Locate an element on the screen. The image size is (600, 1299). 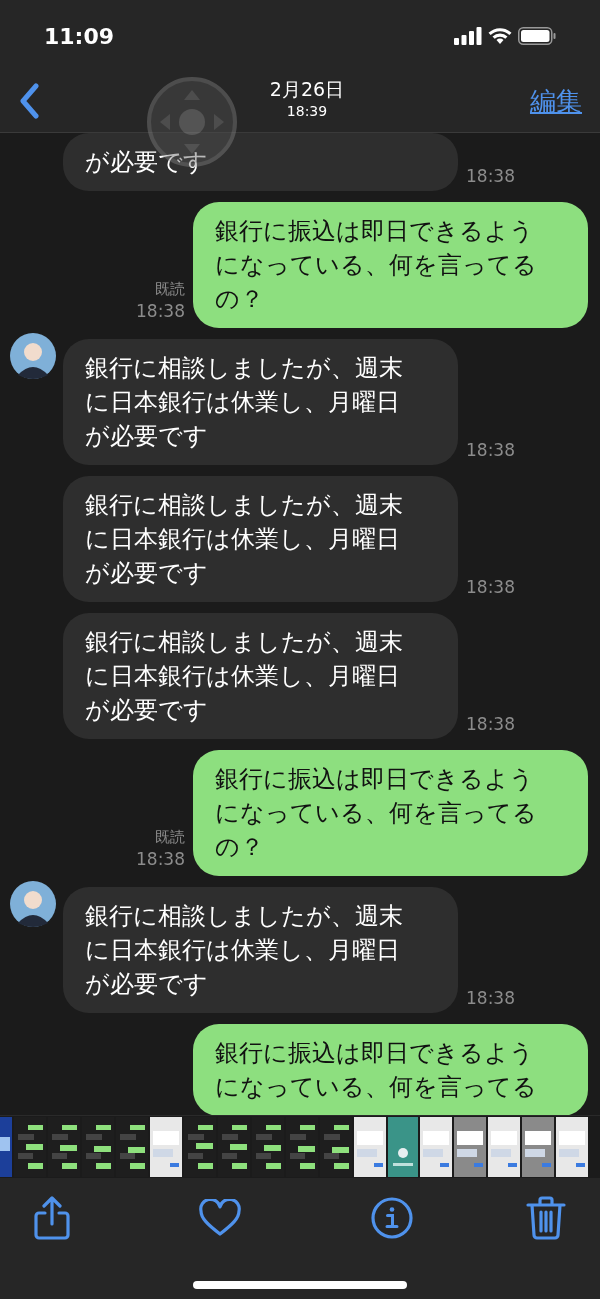
share-icon is located at coordinates (52, 1218).